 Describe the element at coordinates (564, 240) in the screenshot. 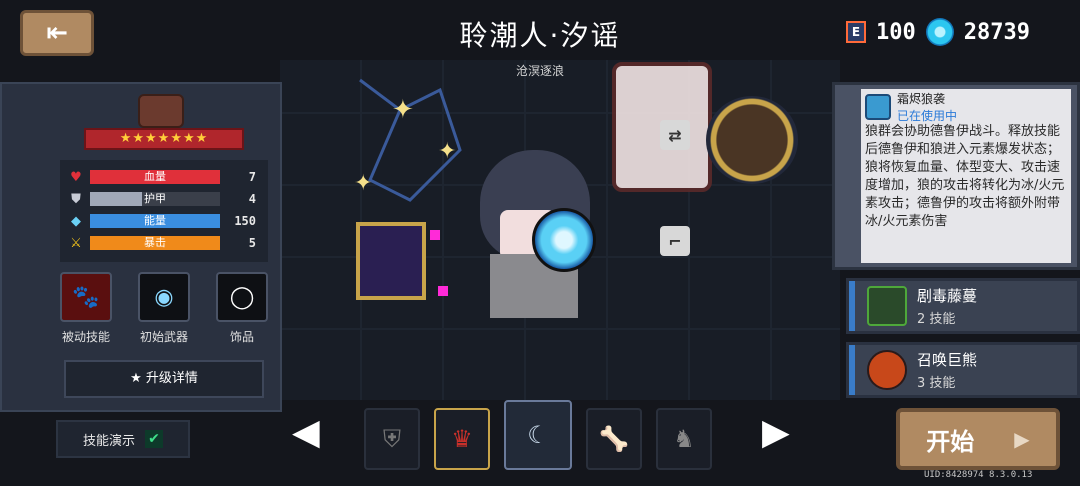

I see `ice-orb-icon` at that location.